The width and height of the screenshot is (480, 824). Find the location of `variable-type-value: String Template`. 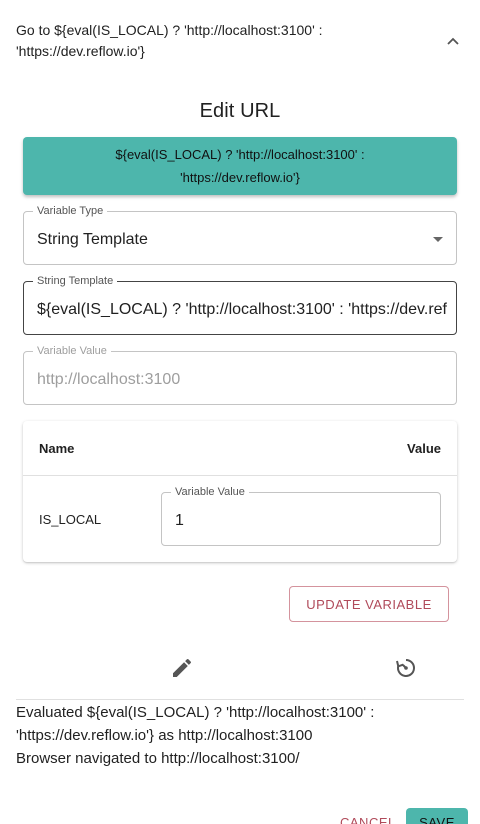

variable-type-value: String Template is located at coordinates (92, 239).